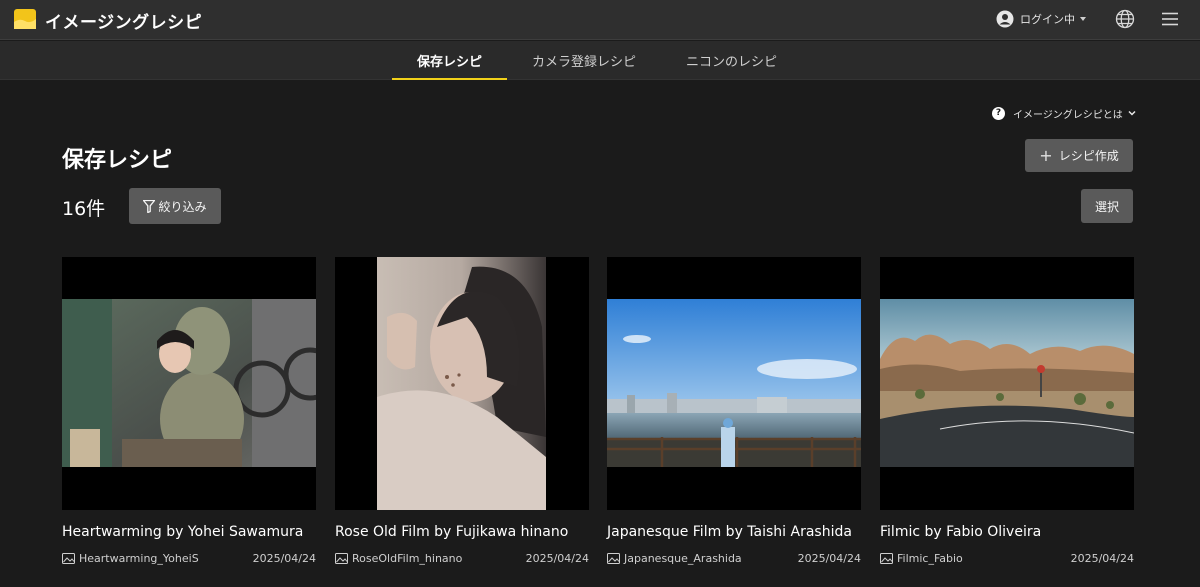 The height and width of the screenshot is (587, 1200). Describe the element at coordinates (407, 558) in the screenshot. I see `recipe-source-name: RoseOldFilm_hinano` at that location.